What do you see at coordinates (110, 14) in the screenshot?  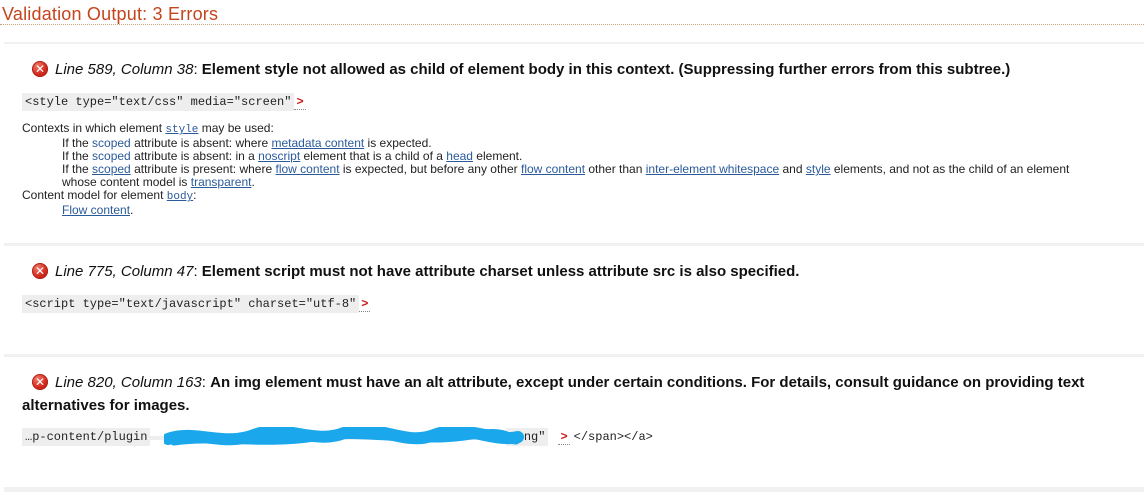 I see `page-title: Validation Output: 3 Errors` at bounding box center [110, 14].